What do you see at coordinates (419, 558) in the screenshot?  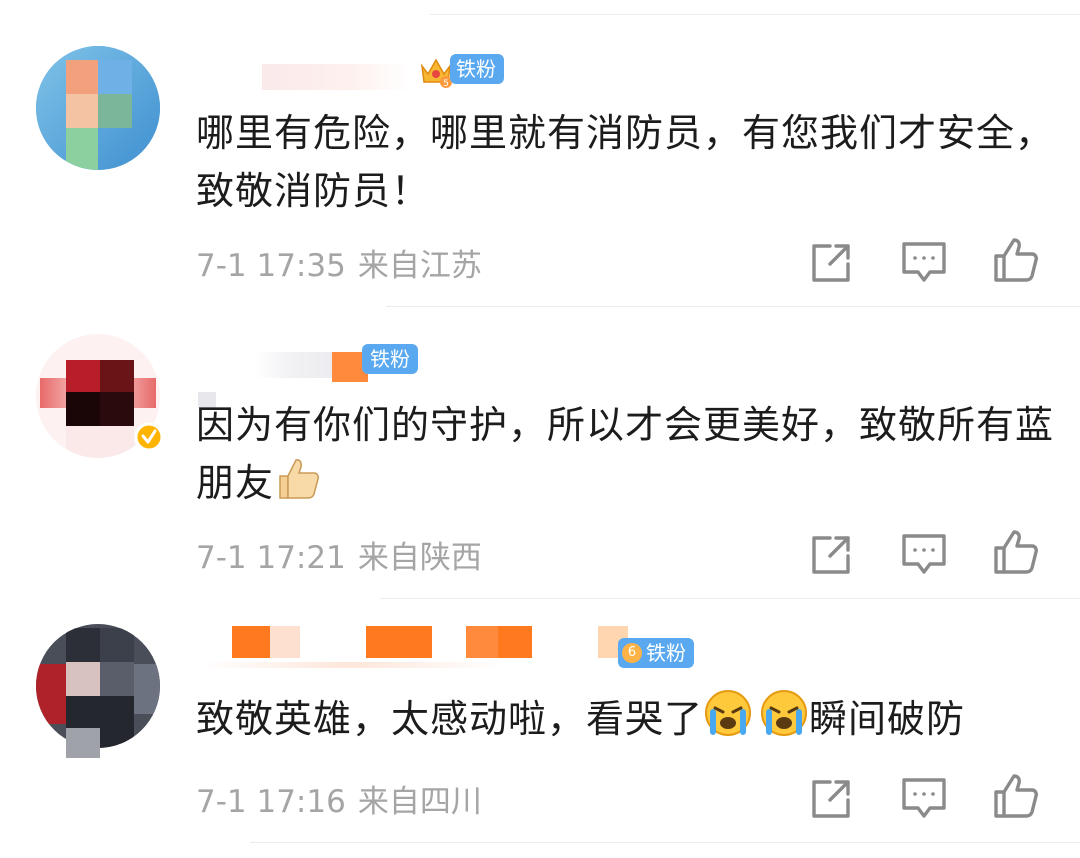 I see `comment-location: 来自陕西` at bounding box center [419, 558].